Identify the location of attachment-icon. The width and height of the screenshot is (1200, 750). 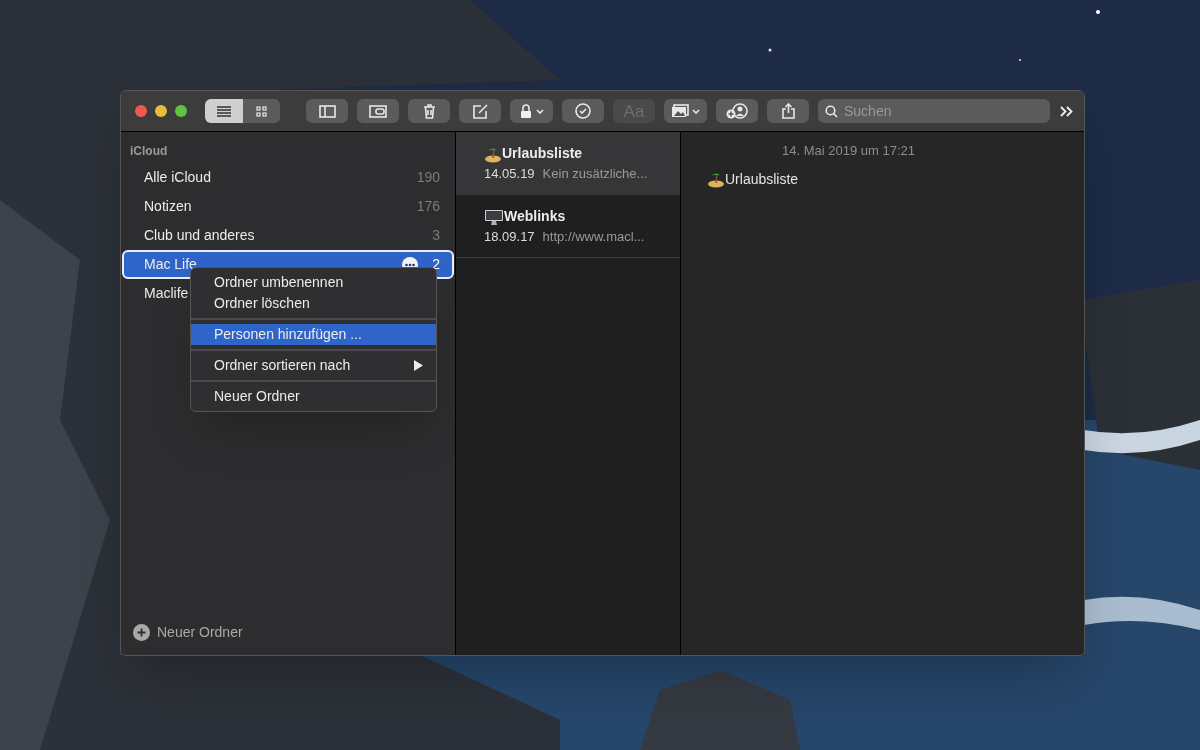
(378, 111).